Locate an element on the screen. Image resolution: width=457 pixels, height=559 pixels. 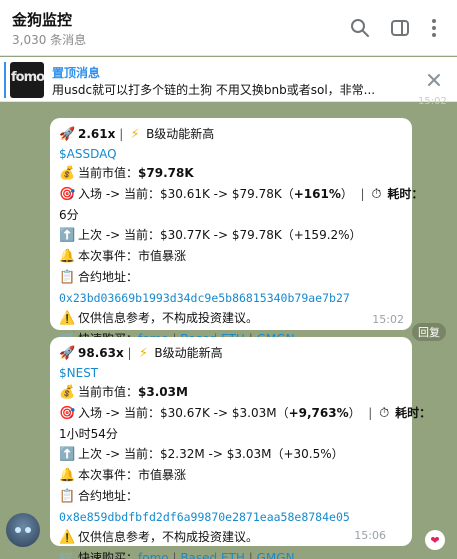
more-icon is located at coordinates (434, 28).